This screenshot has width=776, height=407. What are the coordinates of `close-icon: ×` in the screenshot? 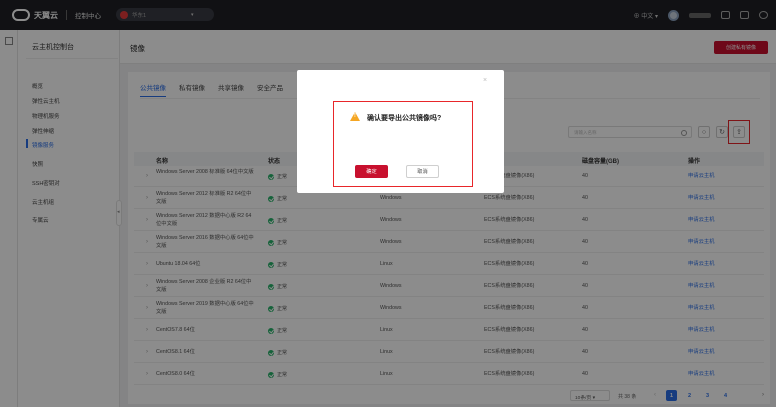 It's located at (485, 80).